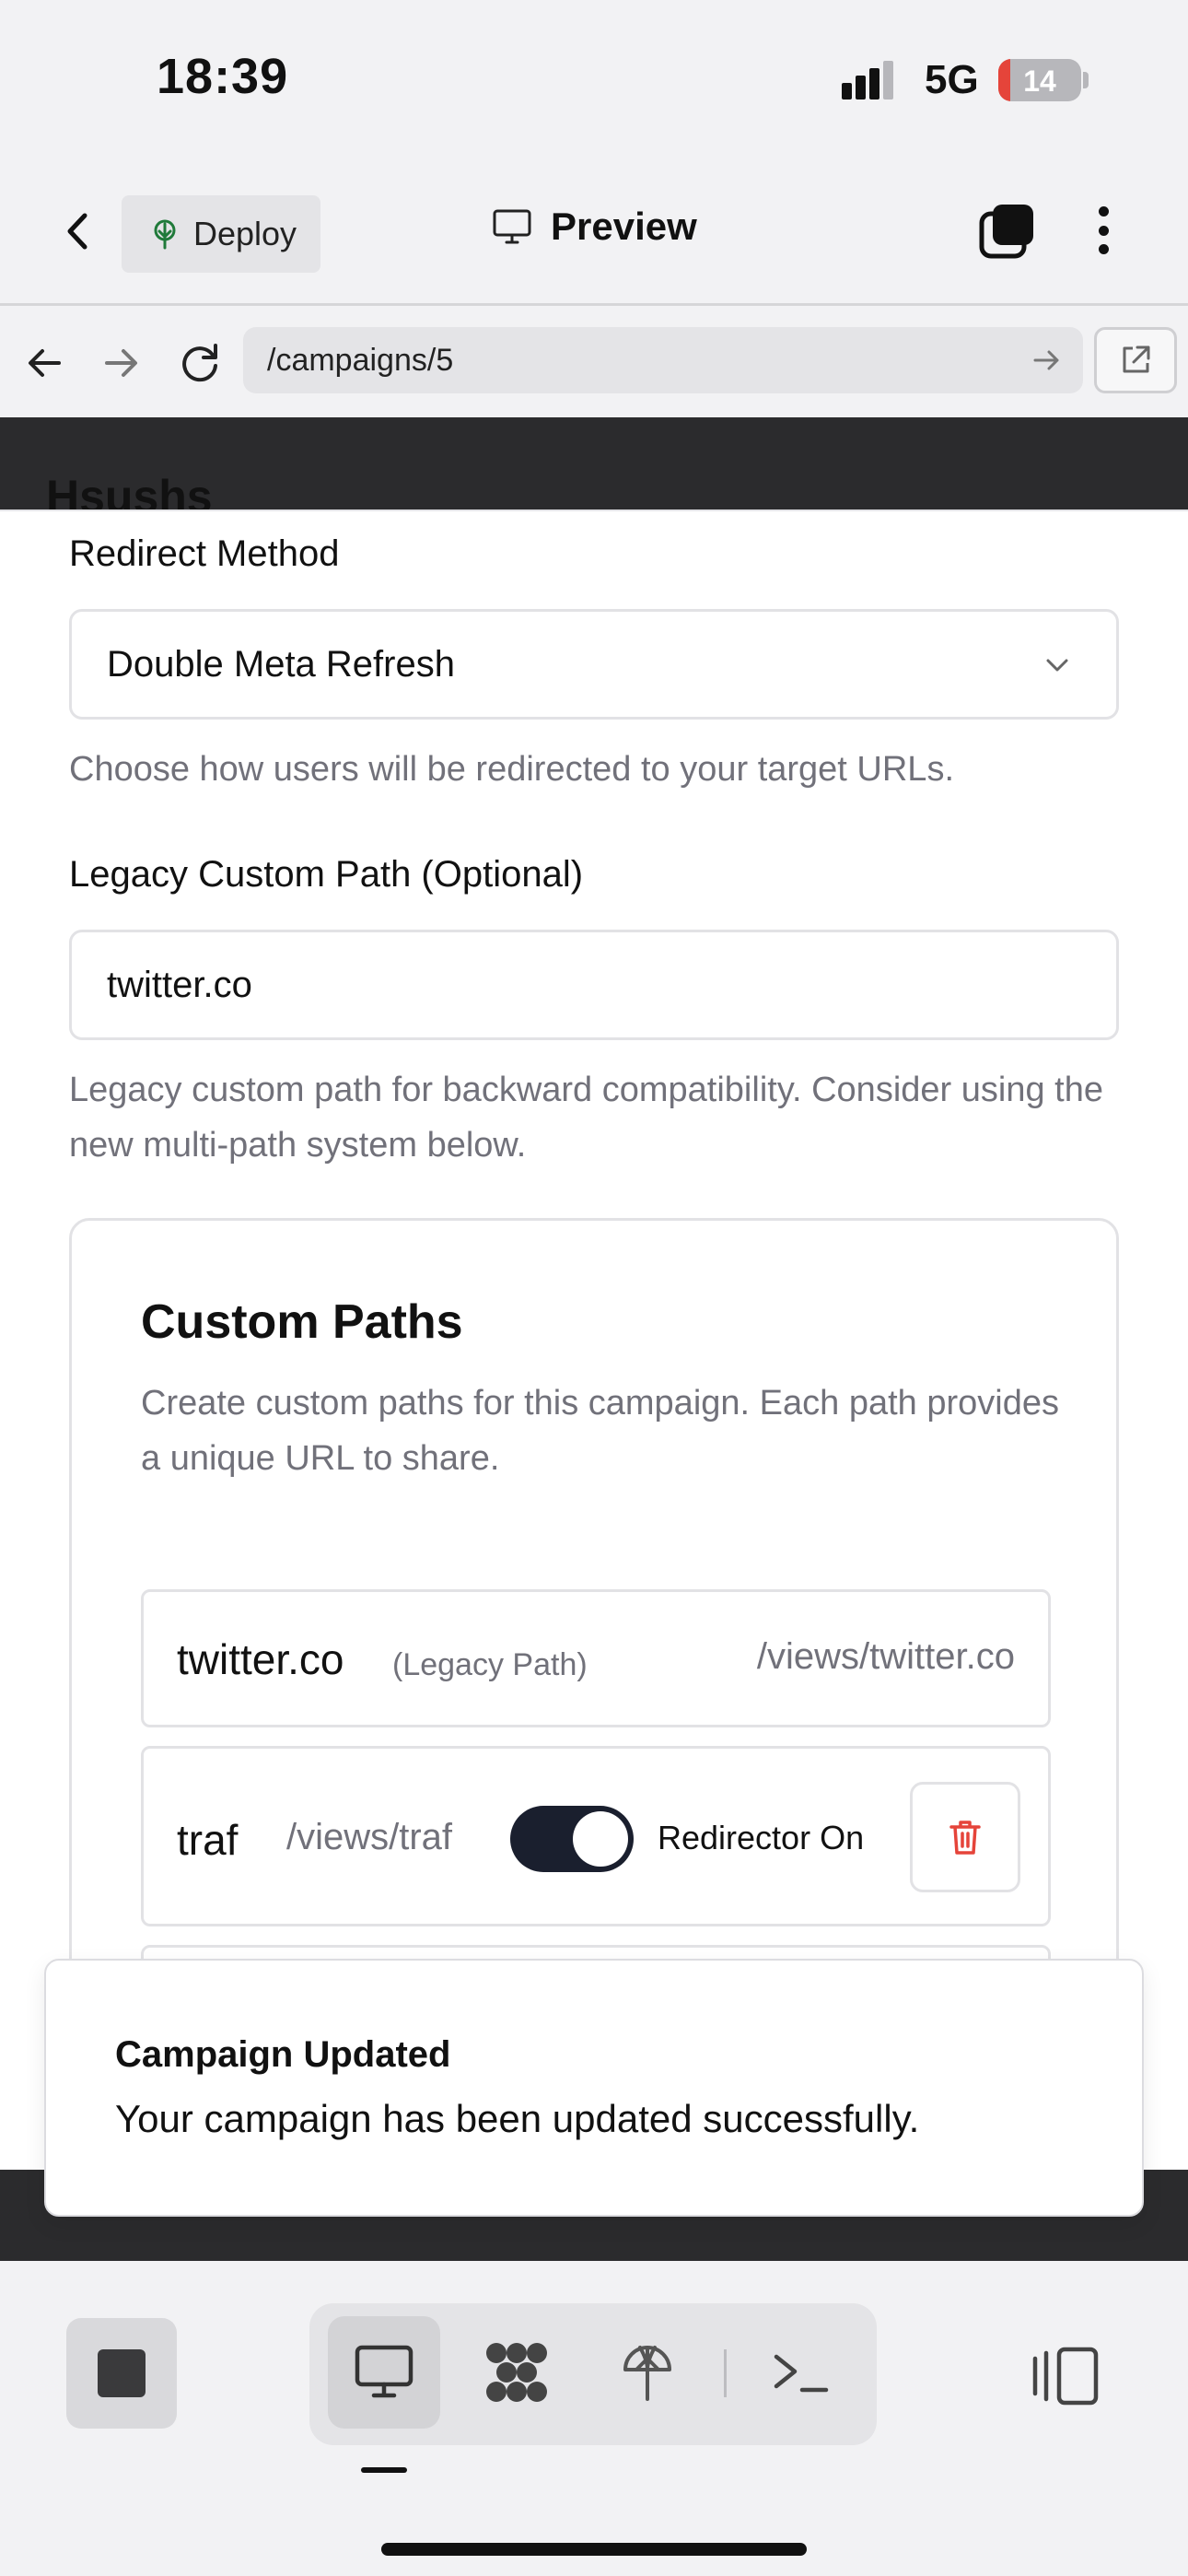 The image size is (1188, 2576). I want to click on battery-level: 14, so click(1039, 81).